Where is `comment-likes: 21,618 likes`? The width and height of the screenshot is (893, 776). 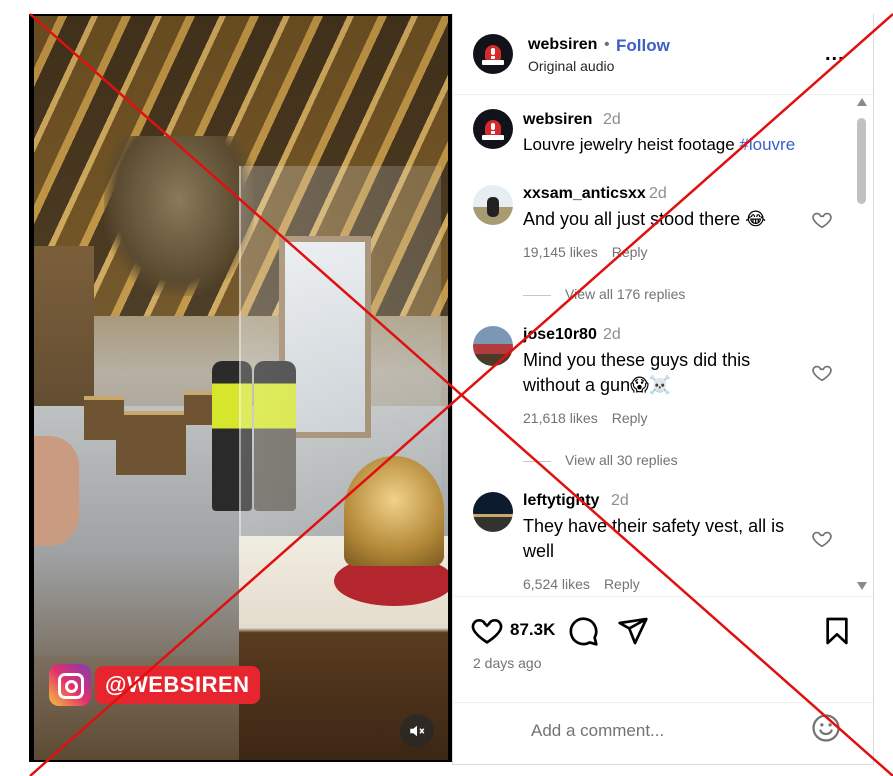
comment-likes: 21,618 likes is located at coordinates (560, 418).